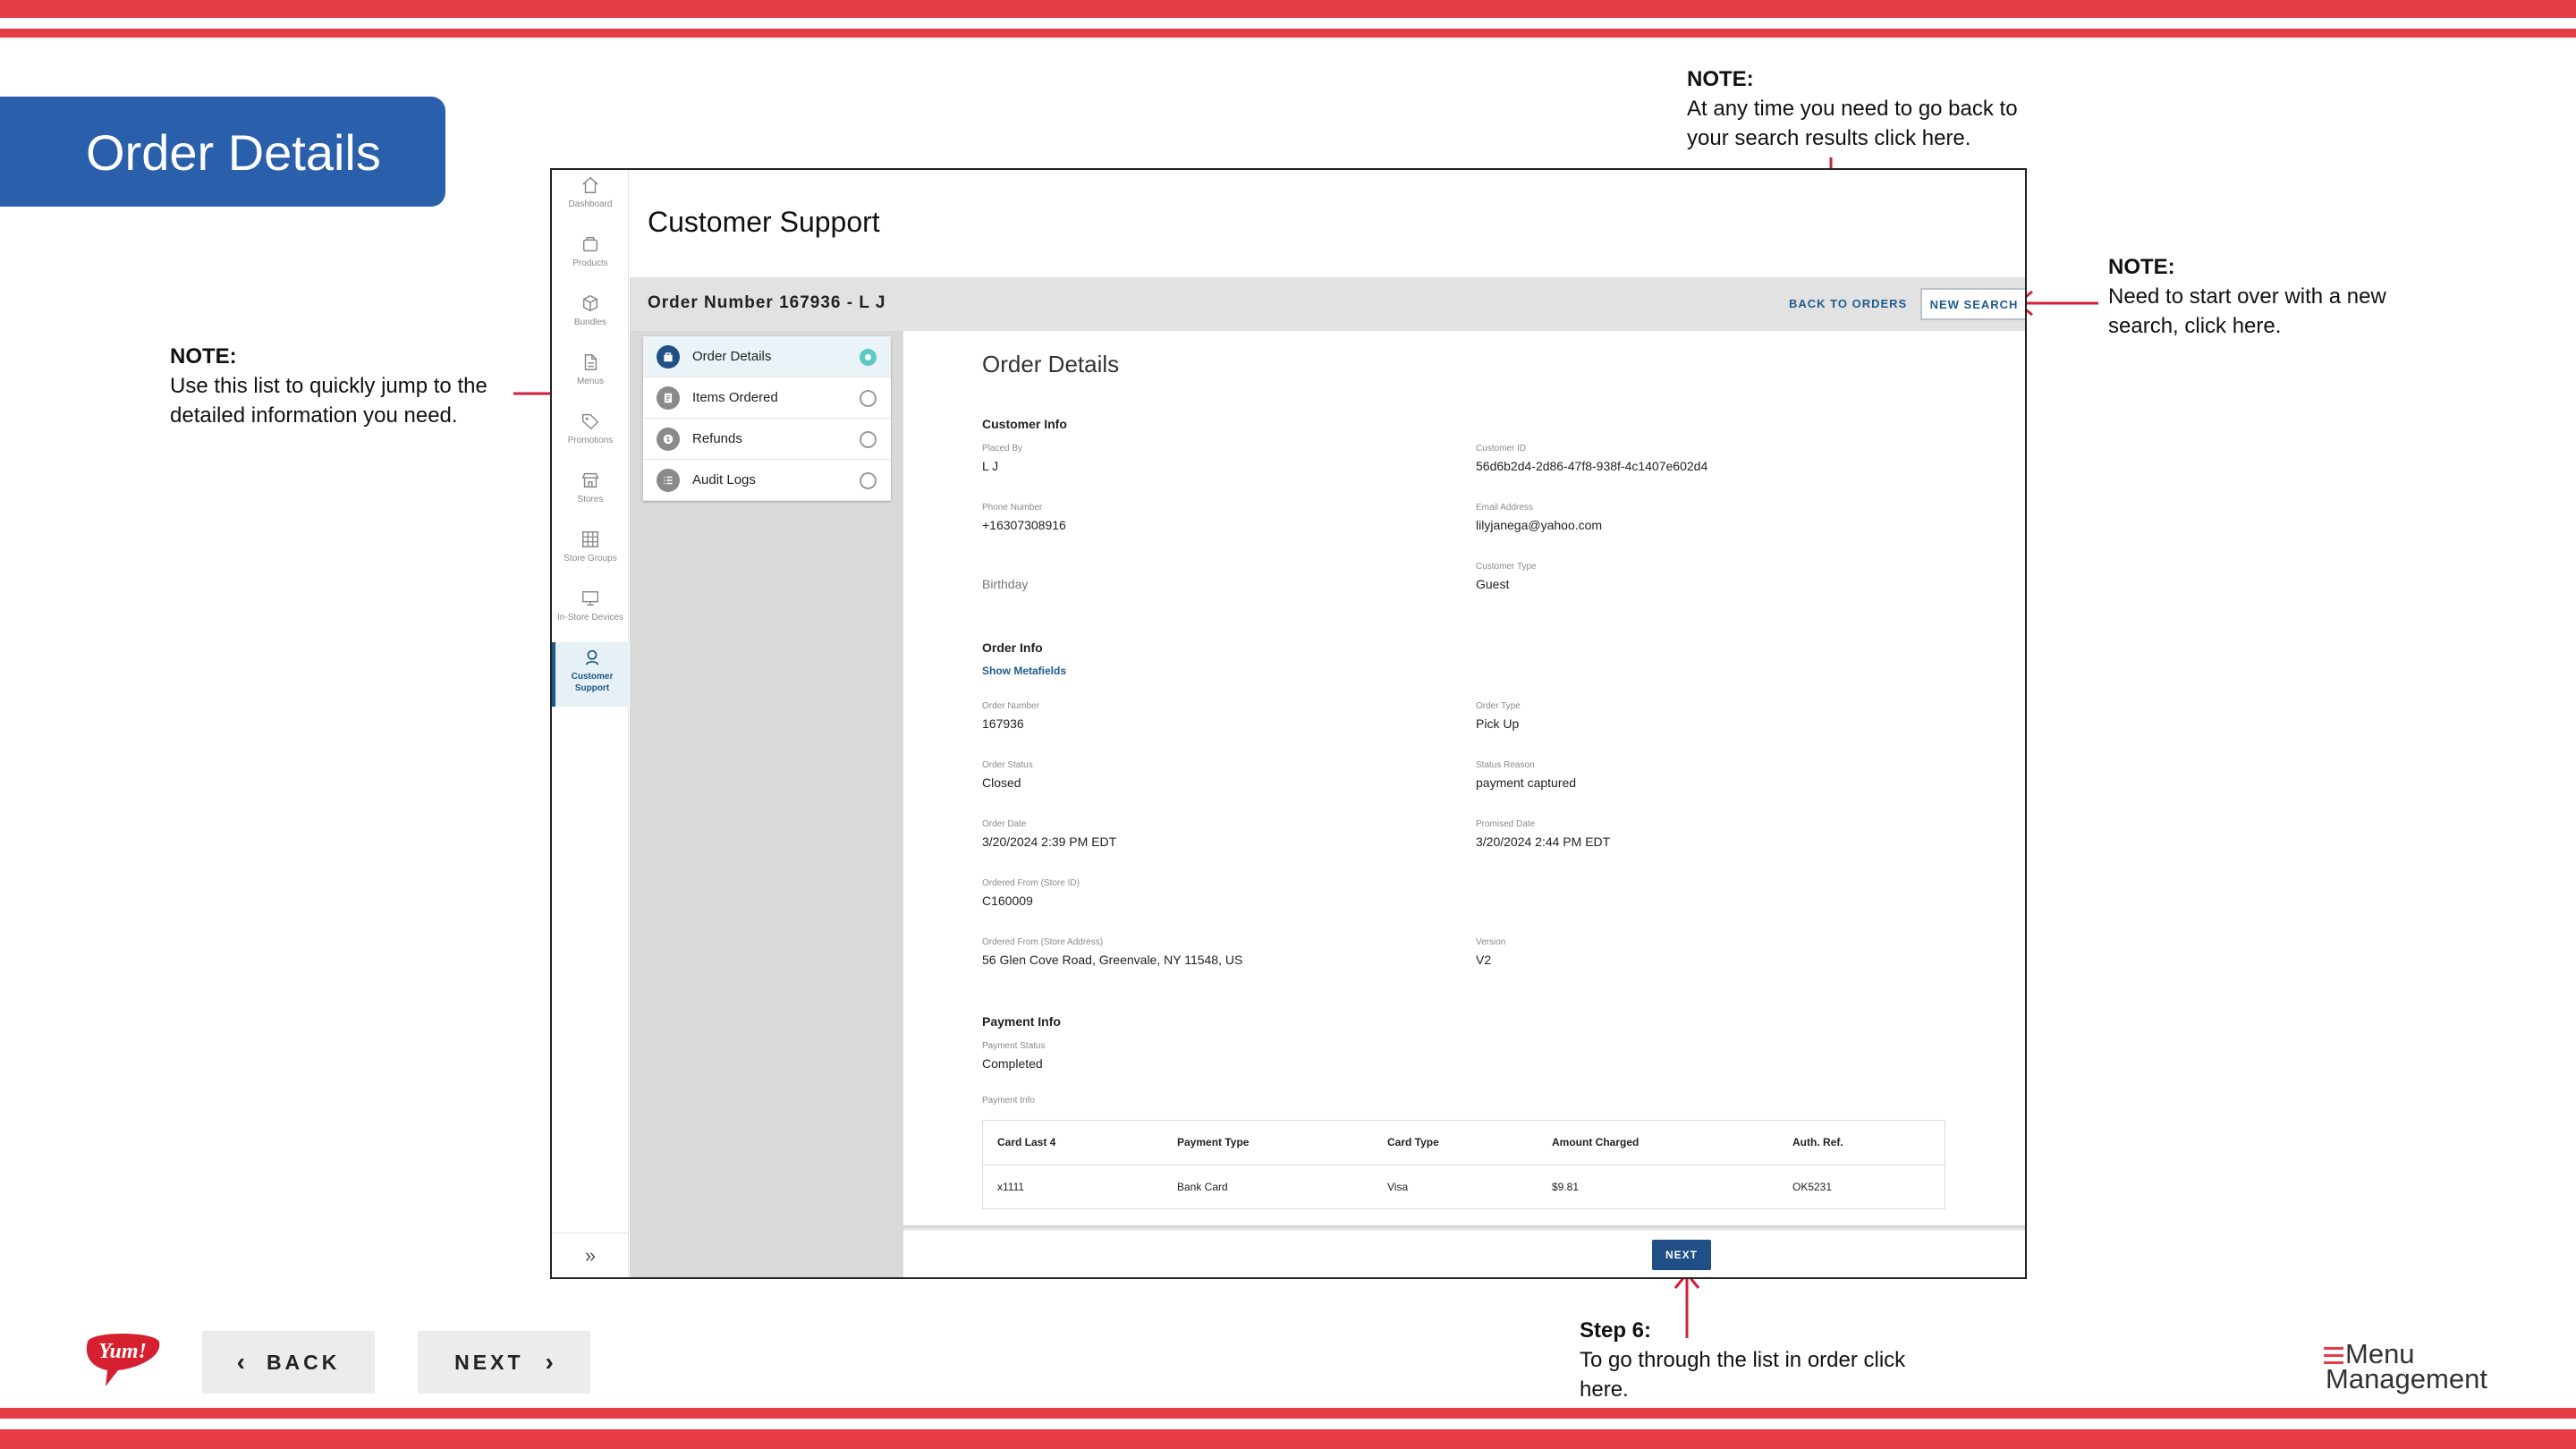 This screenshot has width=2576, height=1449. What do you see at coordinates (767, 302) in the screenshot?
I see `order-number-heading: Order Number 167936 - L J` at bounding box center [767, 302].